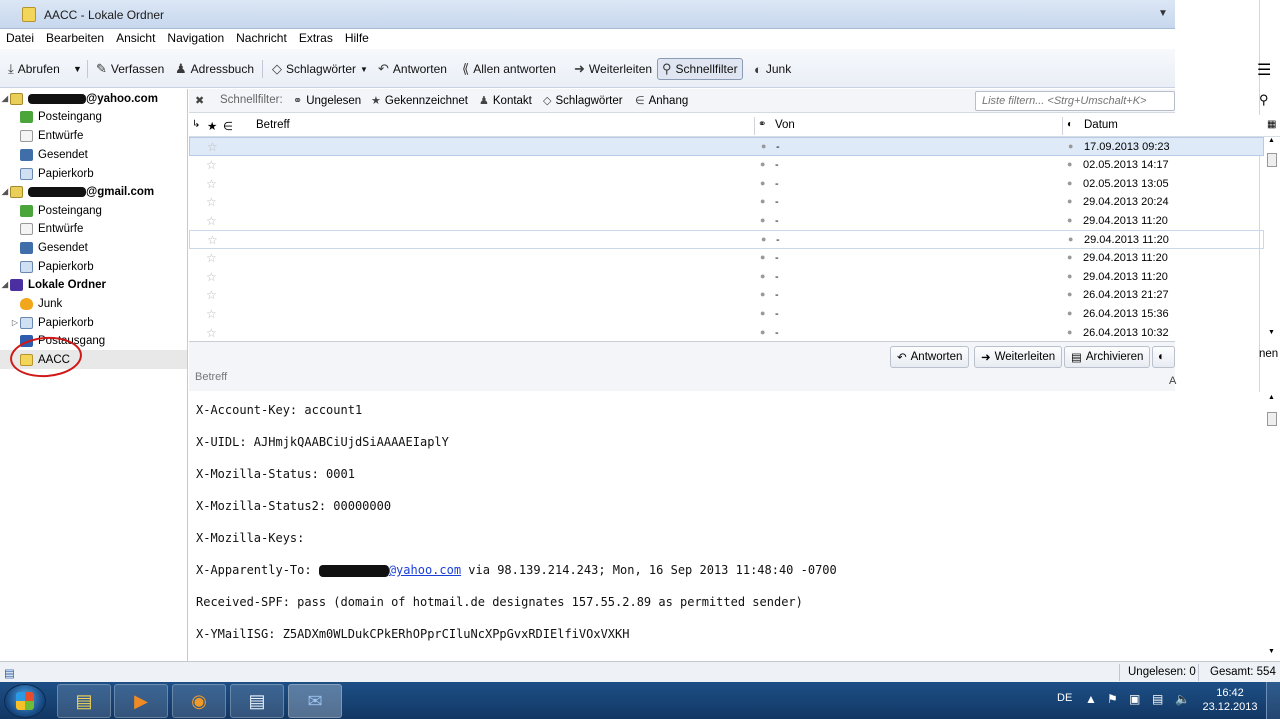  I want to click on table-row: ☆ ● - ● 26.04.2013 15:36, so click(726, 314).